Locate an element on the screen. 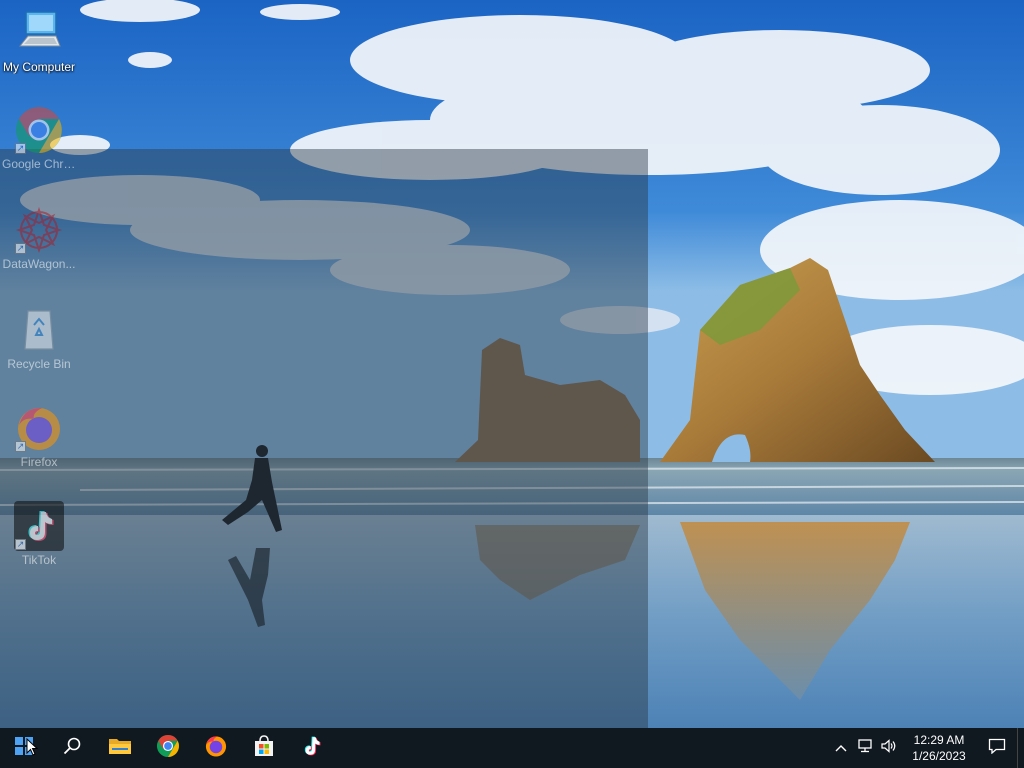  file-explorer-button is located at coordinates (120, 748).